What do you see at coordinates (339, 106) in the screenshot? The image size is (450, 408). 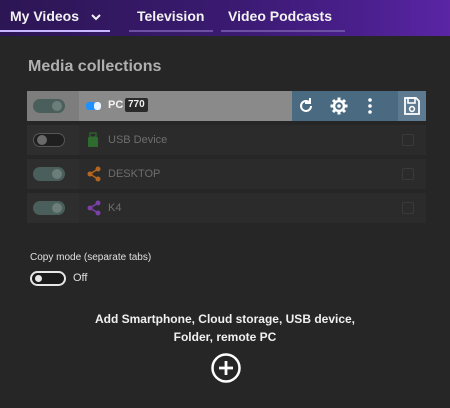 I see `gear-icon` at bounding box center [339, 106].